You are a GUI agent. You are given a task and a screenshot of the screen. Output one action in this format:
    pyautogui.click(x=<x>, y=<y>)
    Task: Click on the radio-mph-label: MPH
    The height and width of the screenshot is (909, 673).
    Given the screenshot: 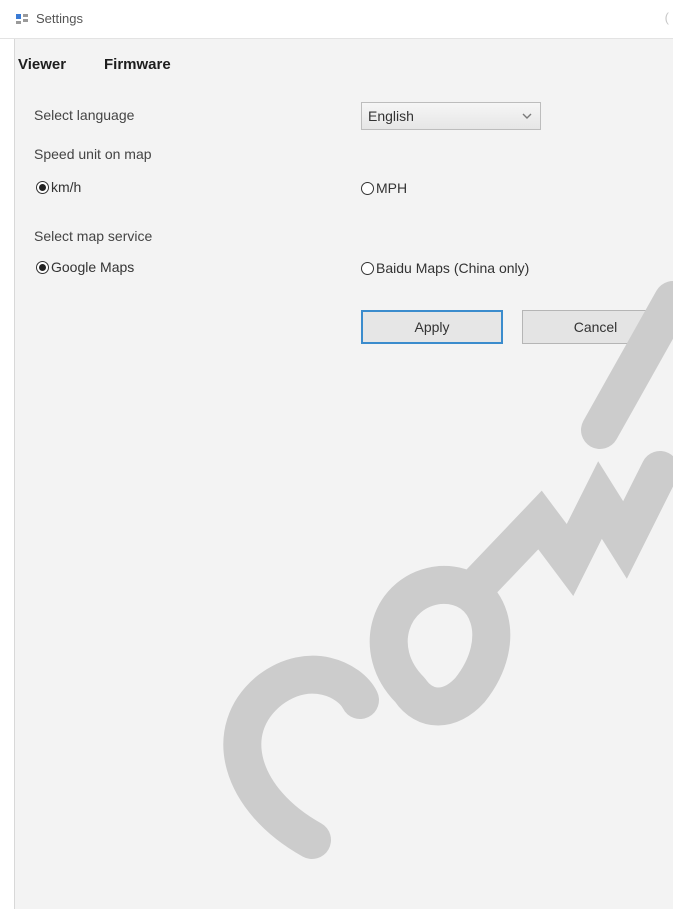 What is the action you would take?
    pyautogui.click(x=391, y=188)
    